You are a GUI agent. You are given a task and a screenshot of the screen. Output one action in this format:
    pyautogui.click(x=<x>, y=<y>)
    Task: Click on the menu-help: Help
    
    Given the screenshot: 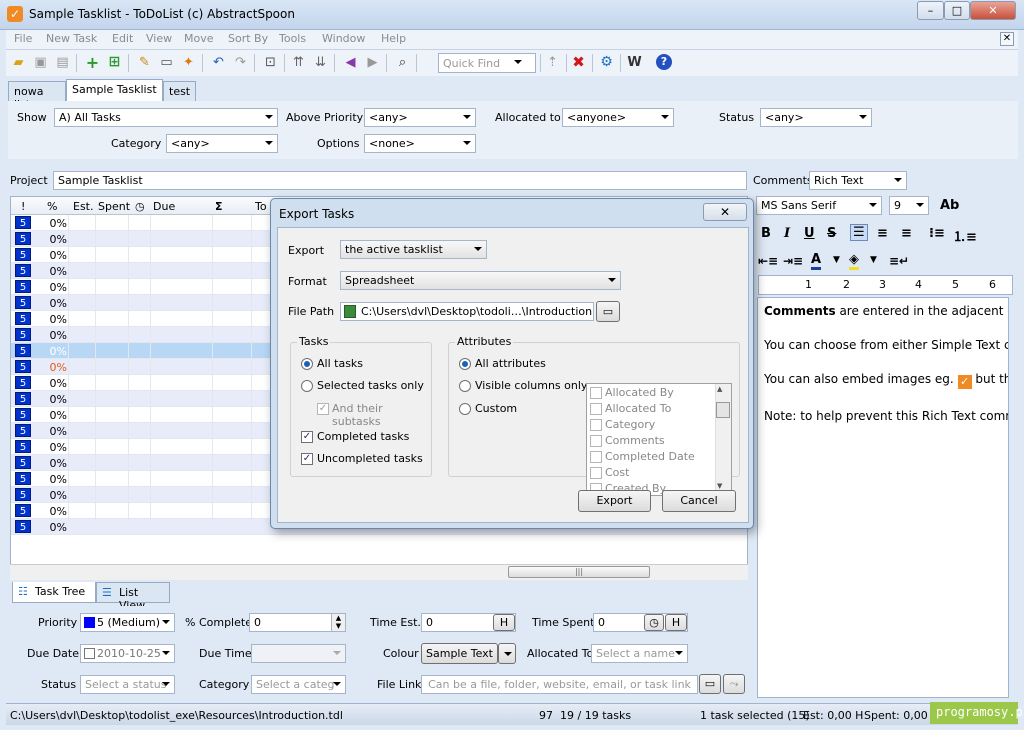 What is the action you would take?
    pyautogui.click(x=393, y=38)
    